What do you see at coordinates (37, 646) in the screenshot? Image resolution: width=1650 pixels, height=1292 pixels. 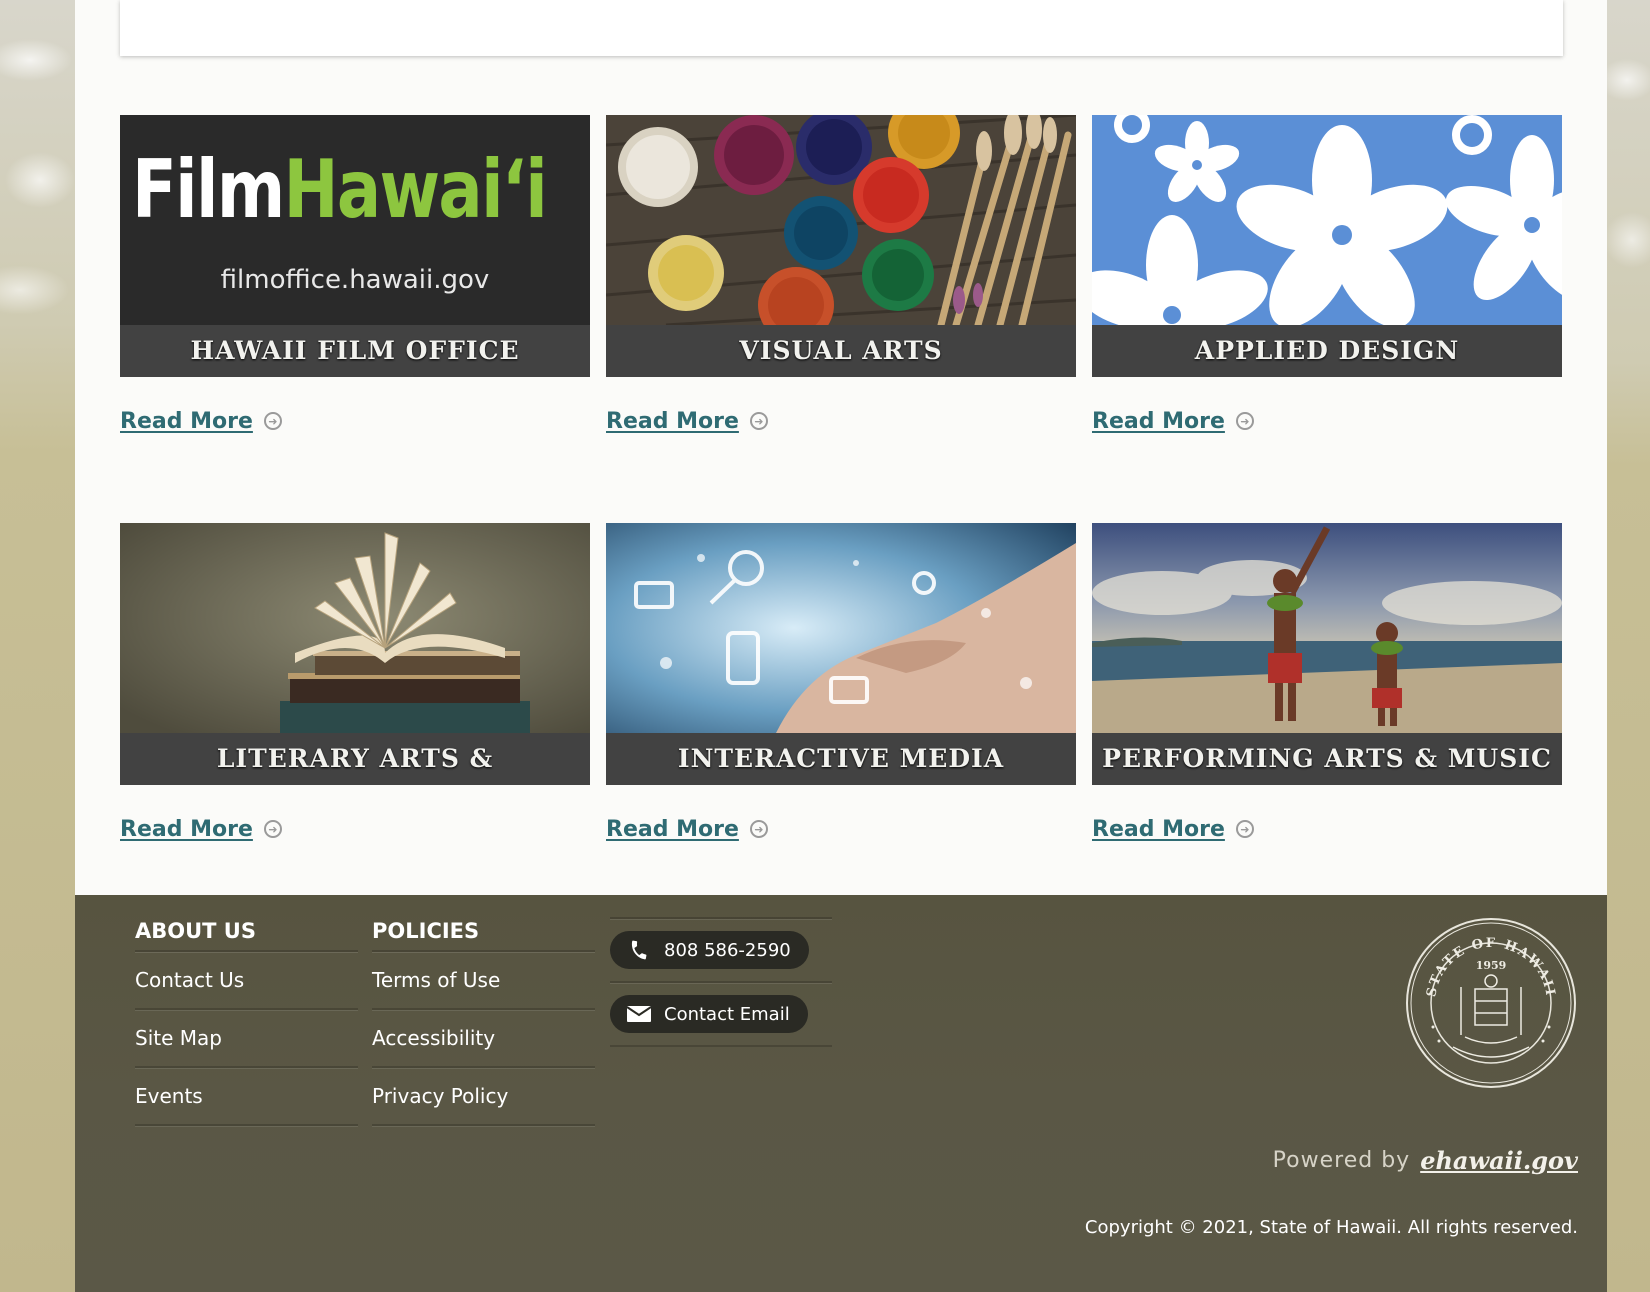 I see `beach-background-left` at bounding box center [37, 646].